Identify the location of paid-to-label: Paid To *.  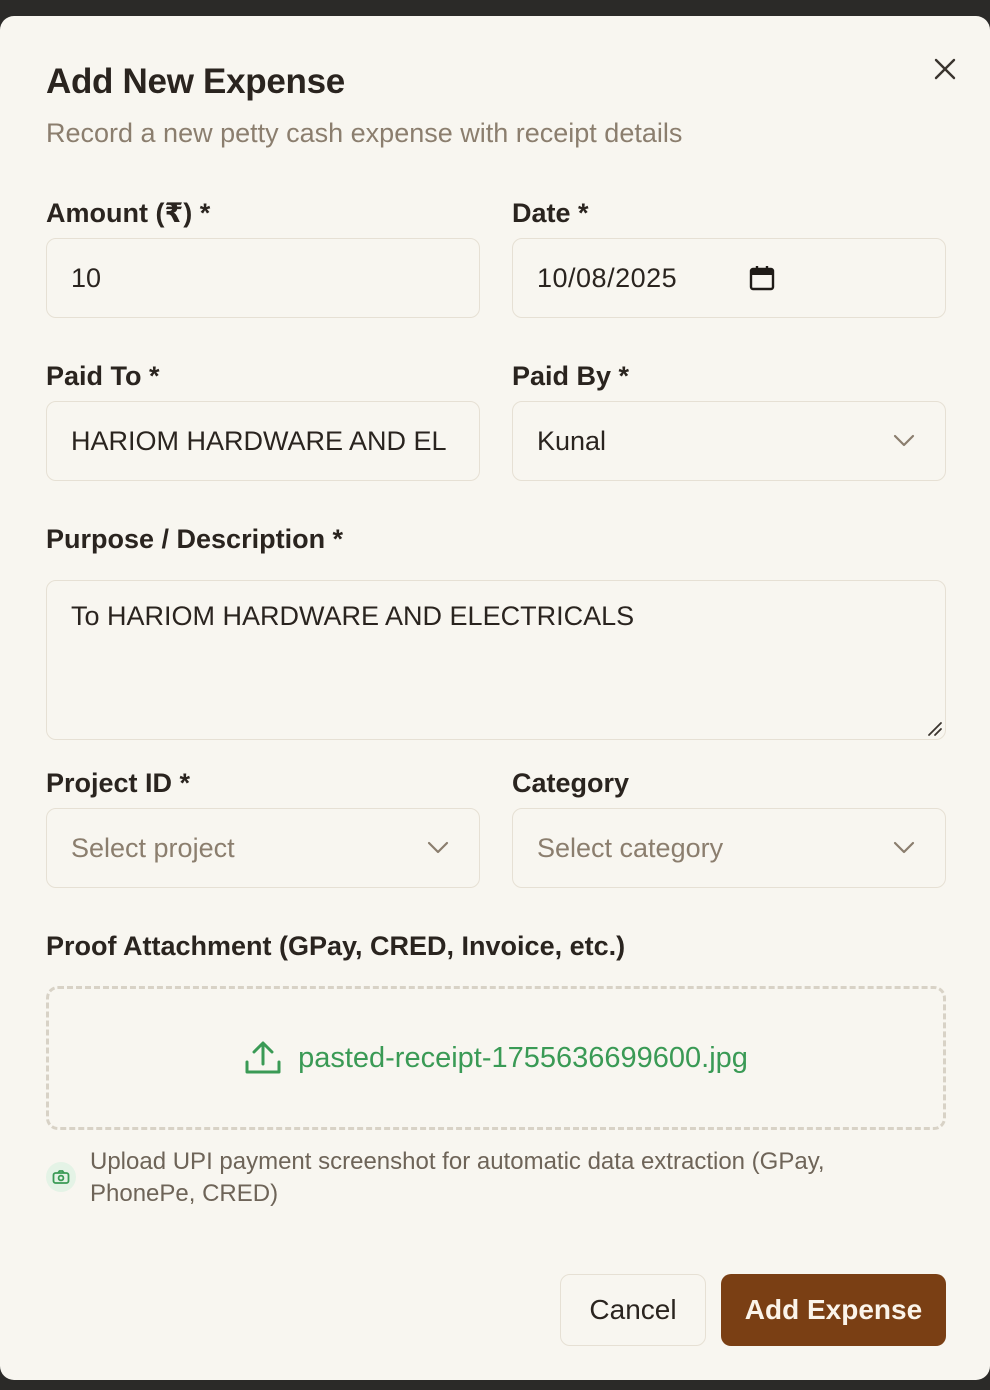
(103, 376).